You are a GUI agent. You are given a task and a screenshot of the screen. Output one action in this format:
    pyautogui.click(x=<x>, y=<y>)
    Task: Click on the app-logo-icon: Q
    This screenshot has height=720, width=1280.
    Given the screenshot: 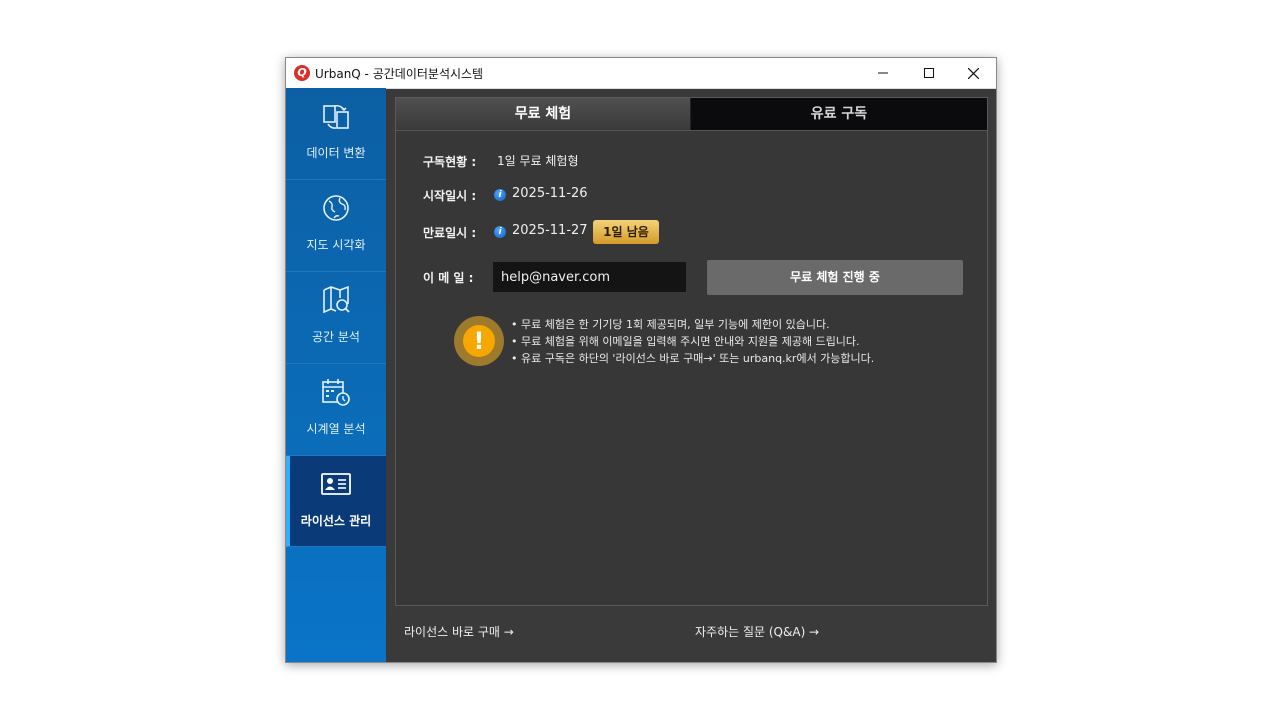 What is the action you would take?
    pyautogui.click(x=302, y=73)
    